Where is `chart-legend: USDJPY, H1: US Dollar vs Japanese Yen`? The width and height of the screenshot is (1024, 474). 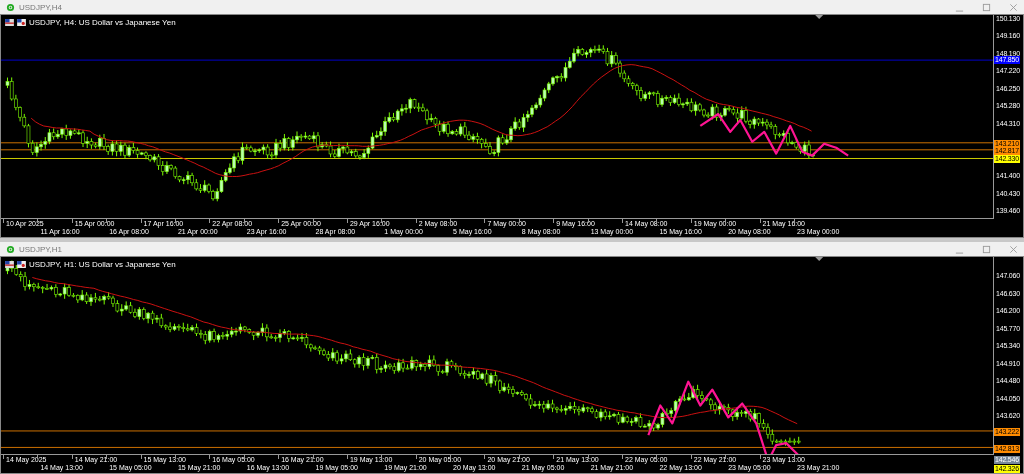
chart-legend: USDJPY, H1: US Dollar vs Japanese Yen is located at coordinates (102, 264).